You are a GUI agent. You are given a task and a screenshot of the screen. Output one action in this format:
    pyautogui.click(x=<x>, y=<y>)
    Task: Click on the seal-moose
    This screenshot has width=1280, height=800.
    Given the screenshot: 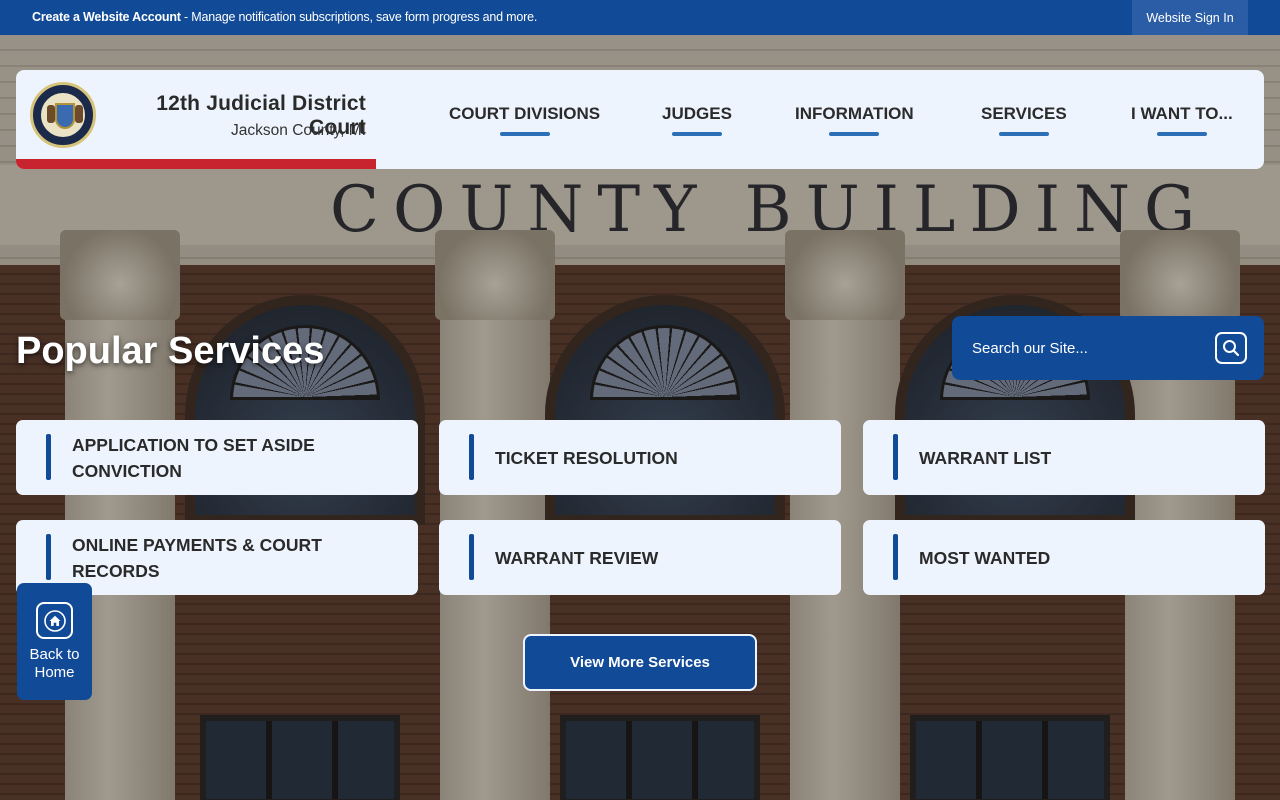 What is the action you would take?
    pyautogui.click(x=79, y=114)
    